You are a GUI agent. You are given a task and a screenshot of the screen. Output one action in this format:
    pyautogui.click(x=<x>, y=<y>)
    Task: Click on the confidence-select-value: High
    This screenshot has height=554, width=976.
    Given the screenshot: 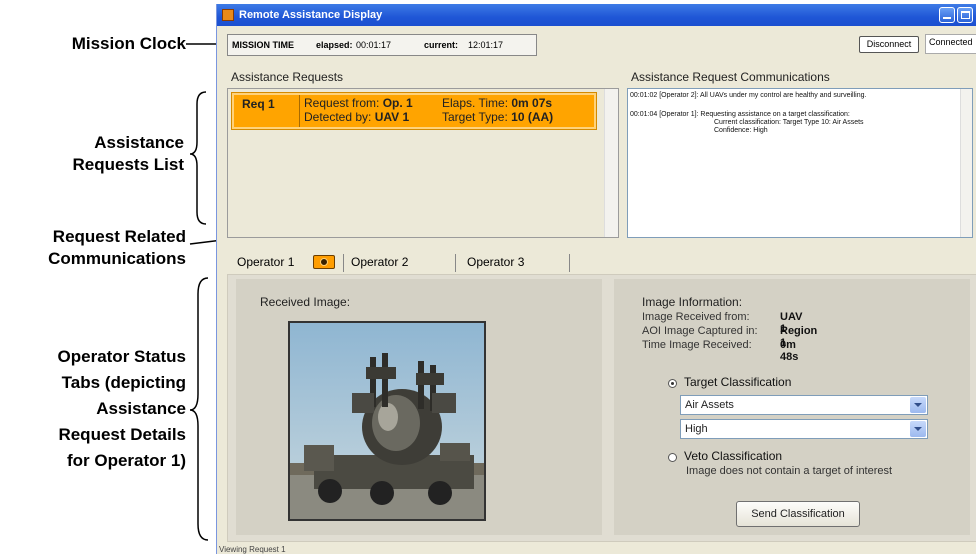 What is the action you would take?
    pyautogui.click(x=696, y=429)
    